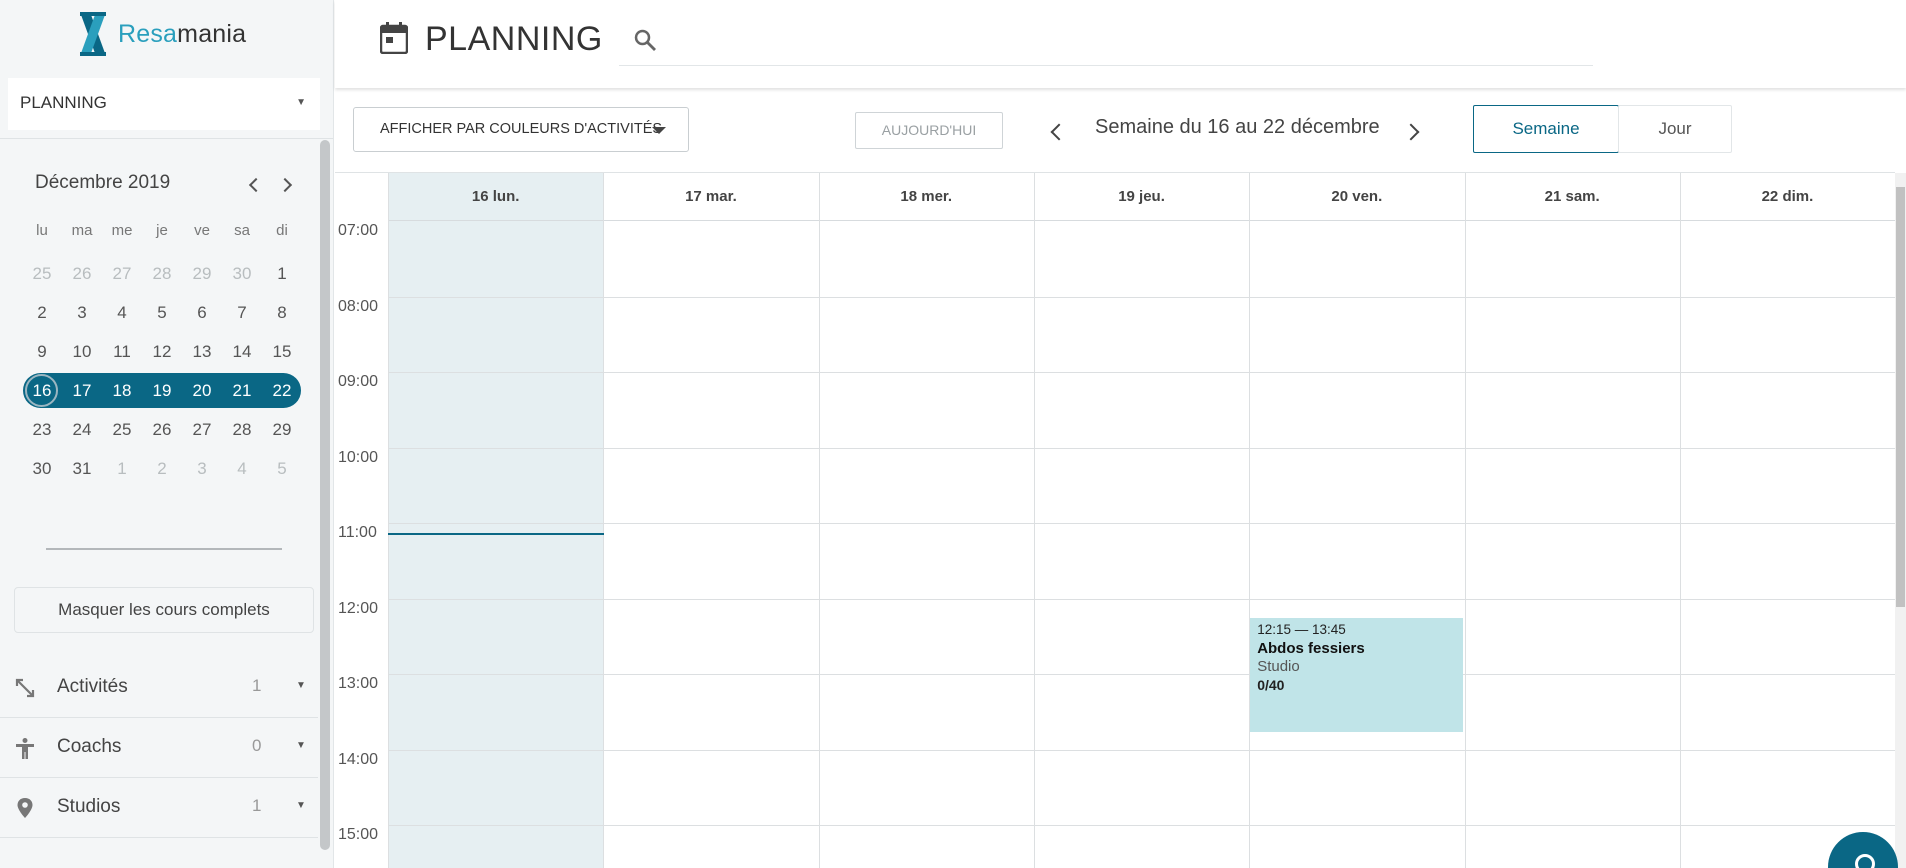  I want to click on hour-label: 07:00, so click(358, 230).